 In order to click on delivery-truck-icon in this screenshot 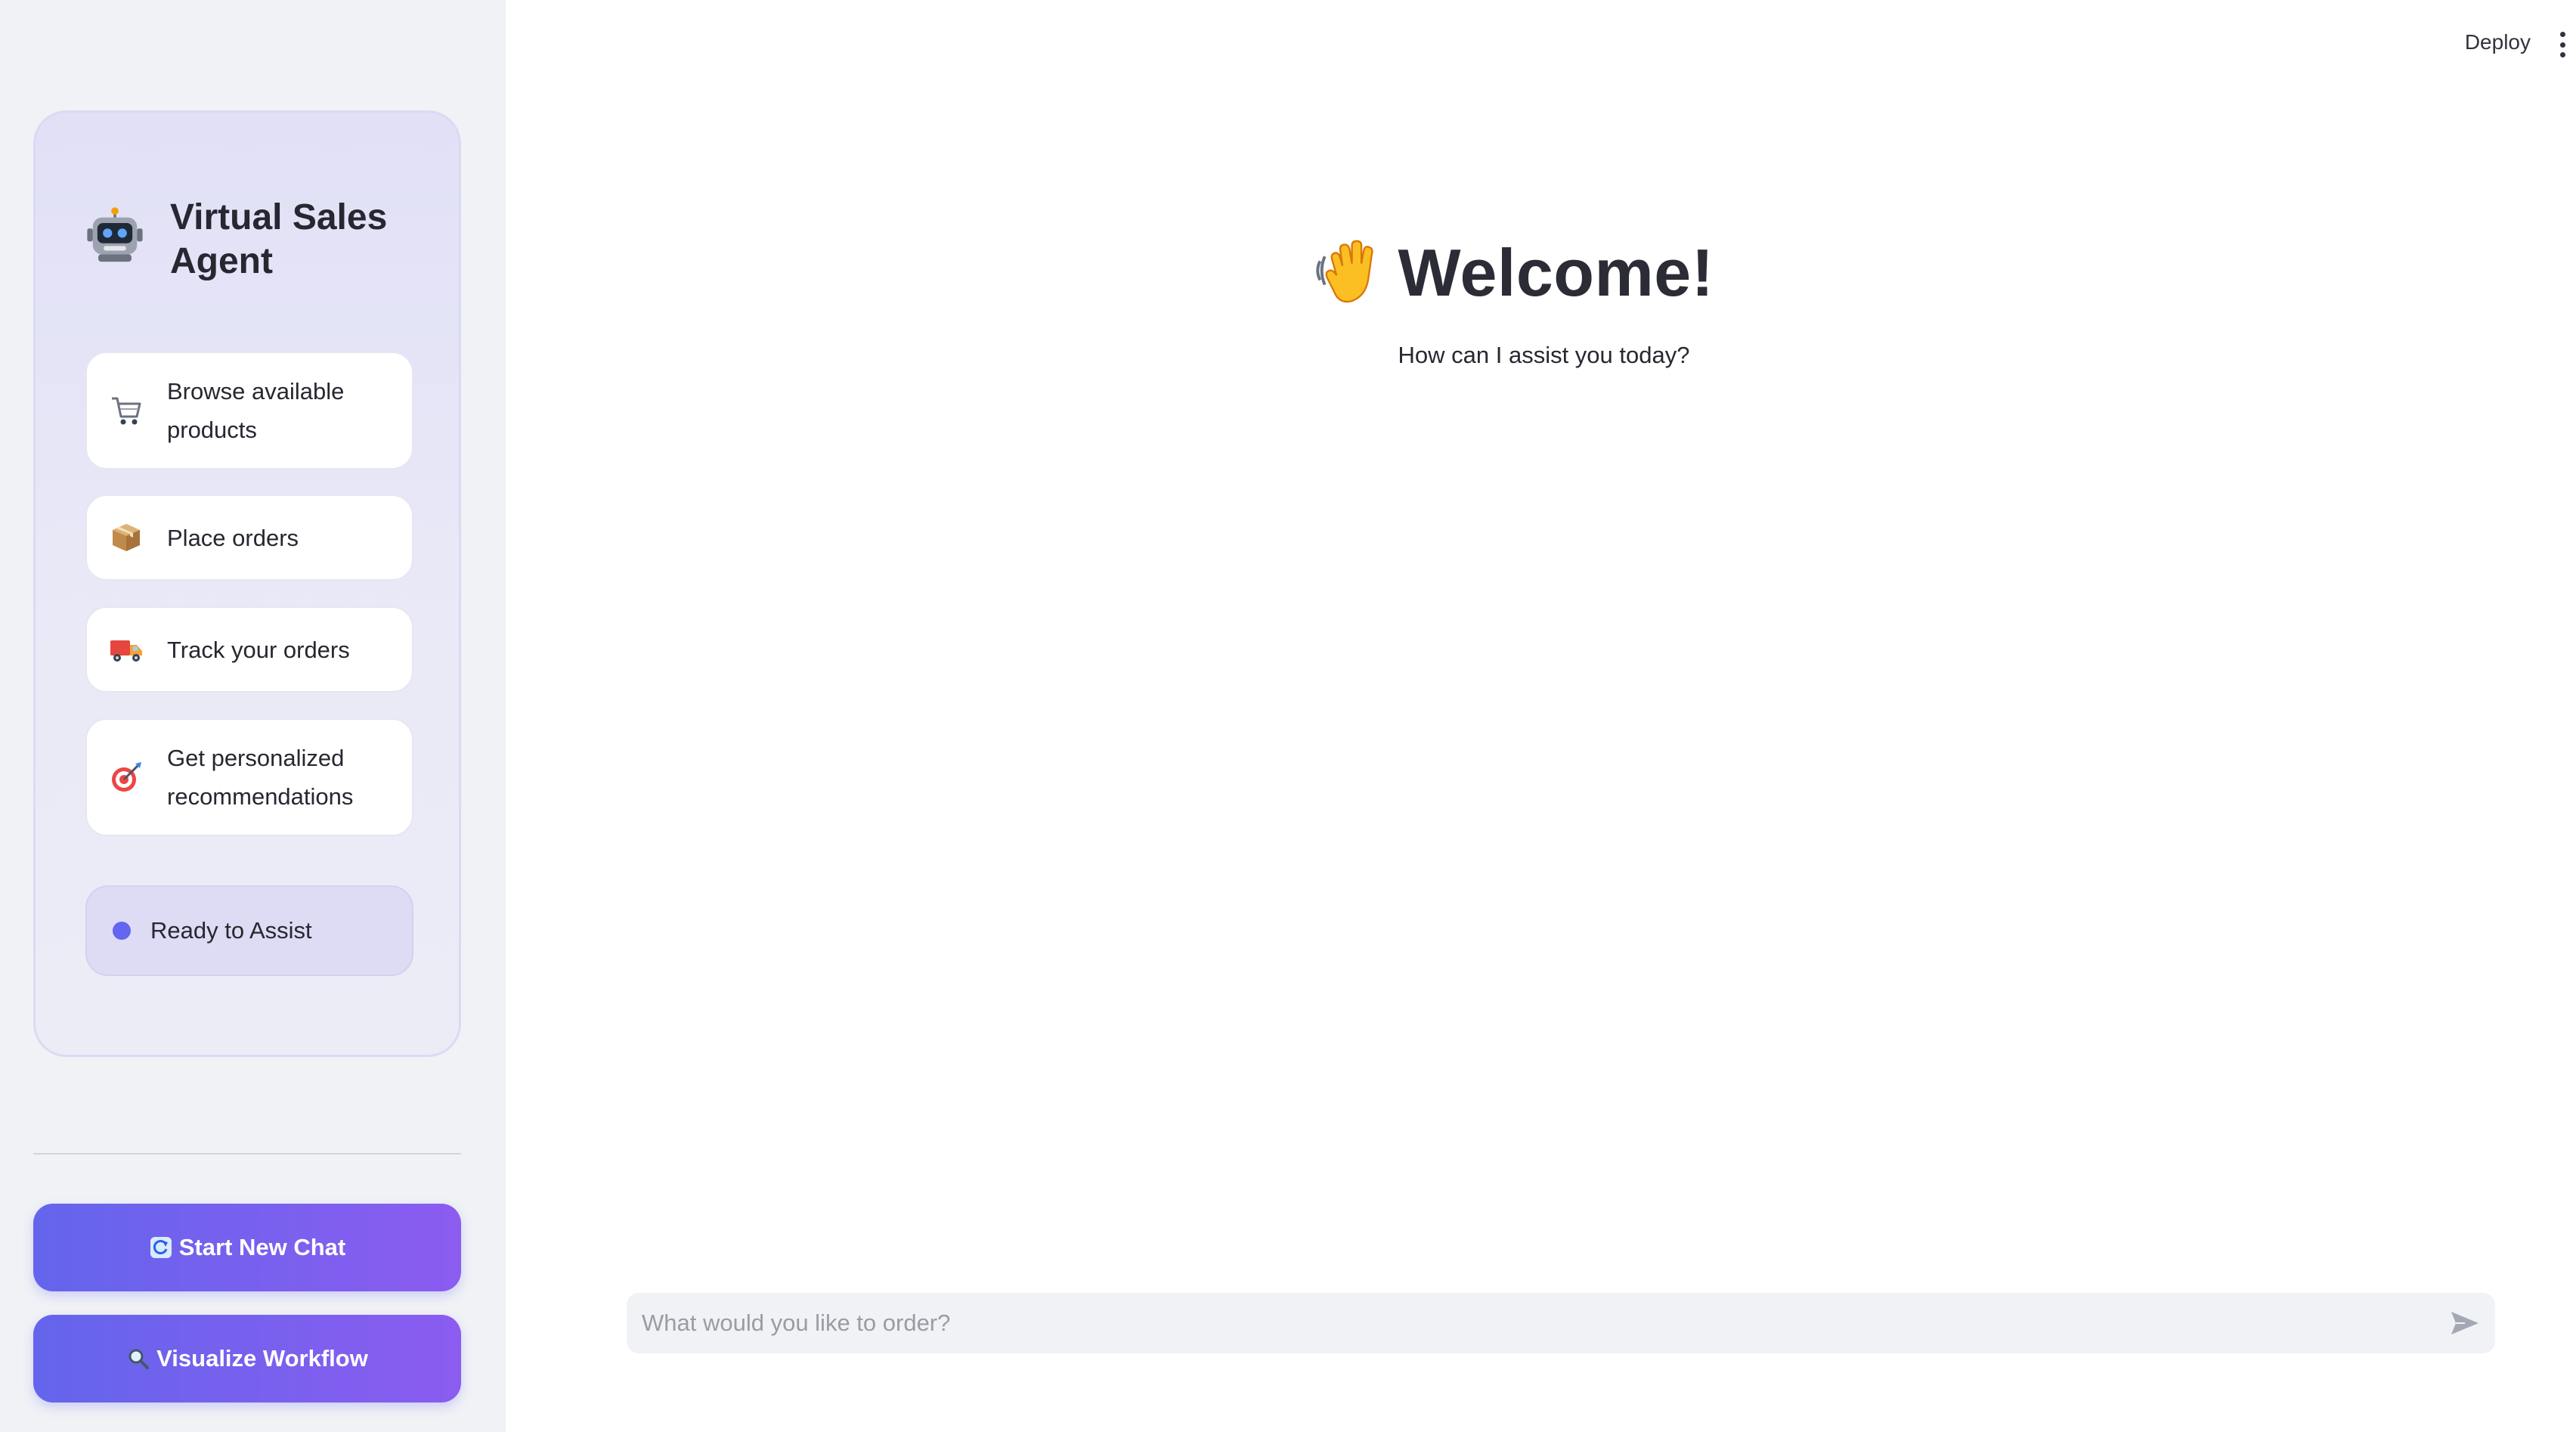, I will do `click(126, 649)`.